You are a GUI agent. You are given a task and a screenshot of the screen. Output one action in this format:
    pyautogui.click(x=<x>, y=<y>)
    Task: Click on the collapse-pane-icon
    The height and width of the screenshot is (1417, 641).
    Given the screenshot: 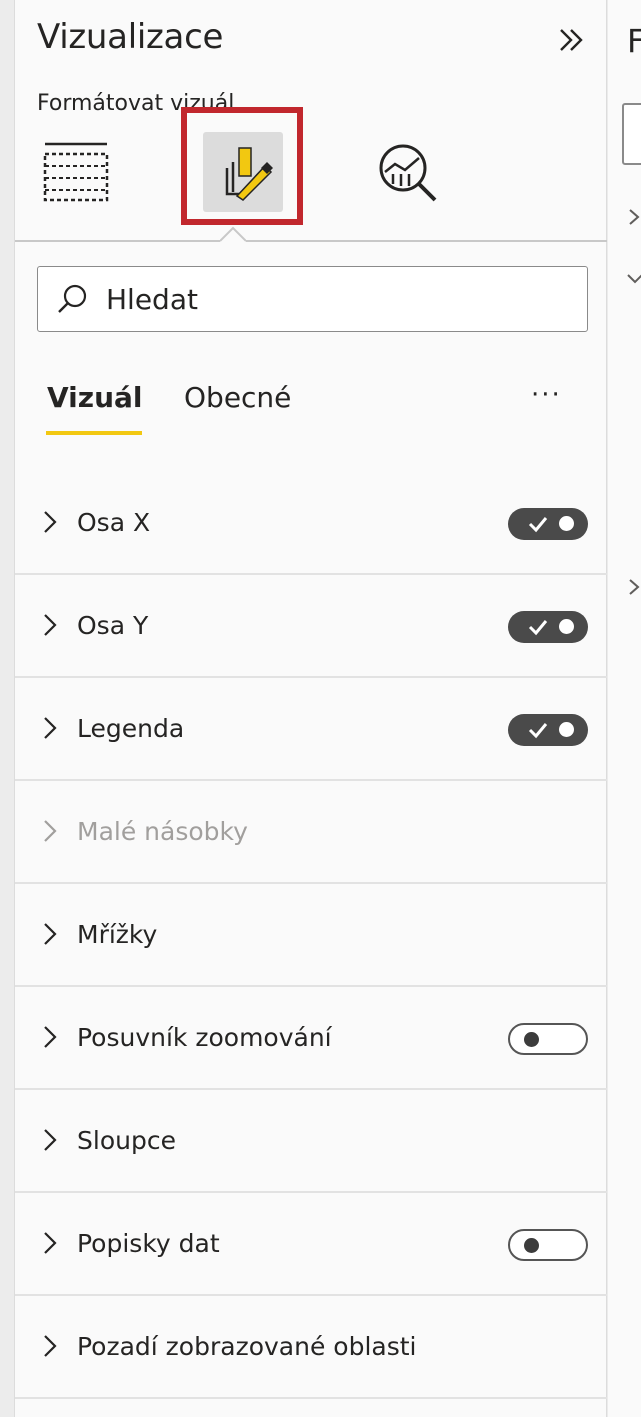 What is the action you would take?
    pyautogui.click(x=573, y=40)
    